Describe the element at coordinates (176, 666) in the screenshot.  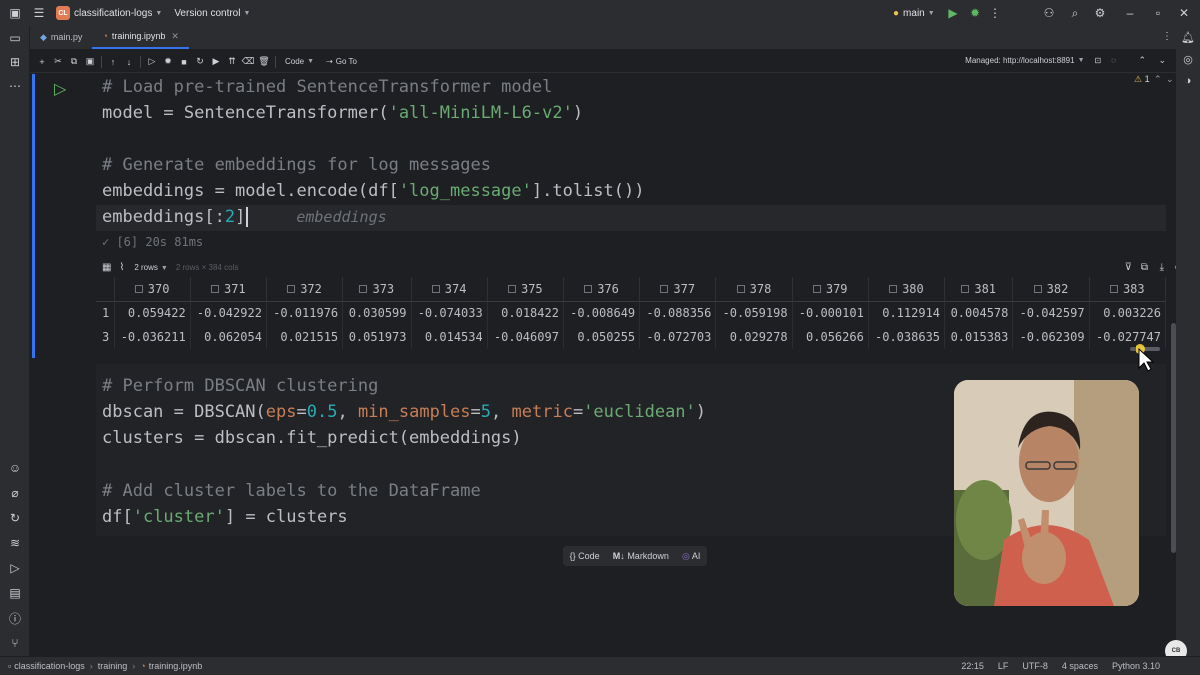
I see `breadcrumb-item: training.ipynb` at that location.